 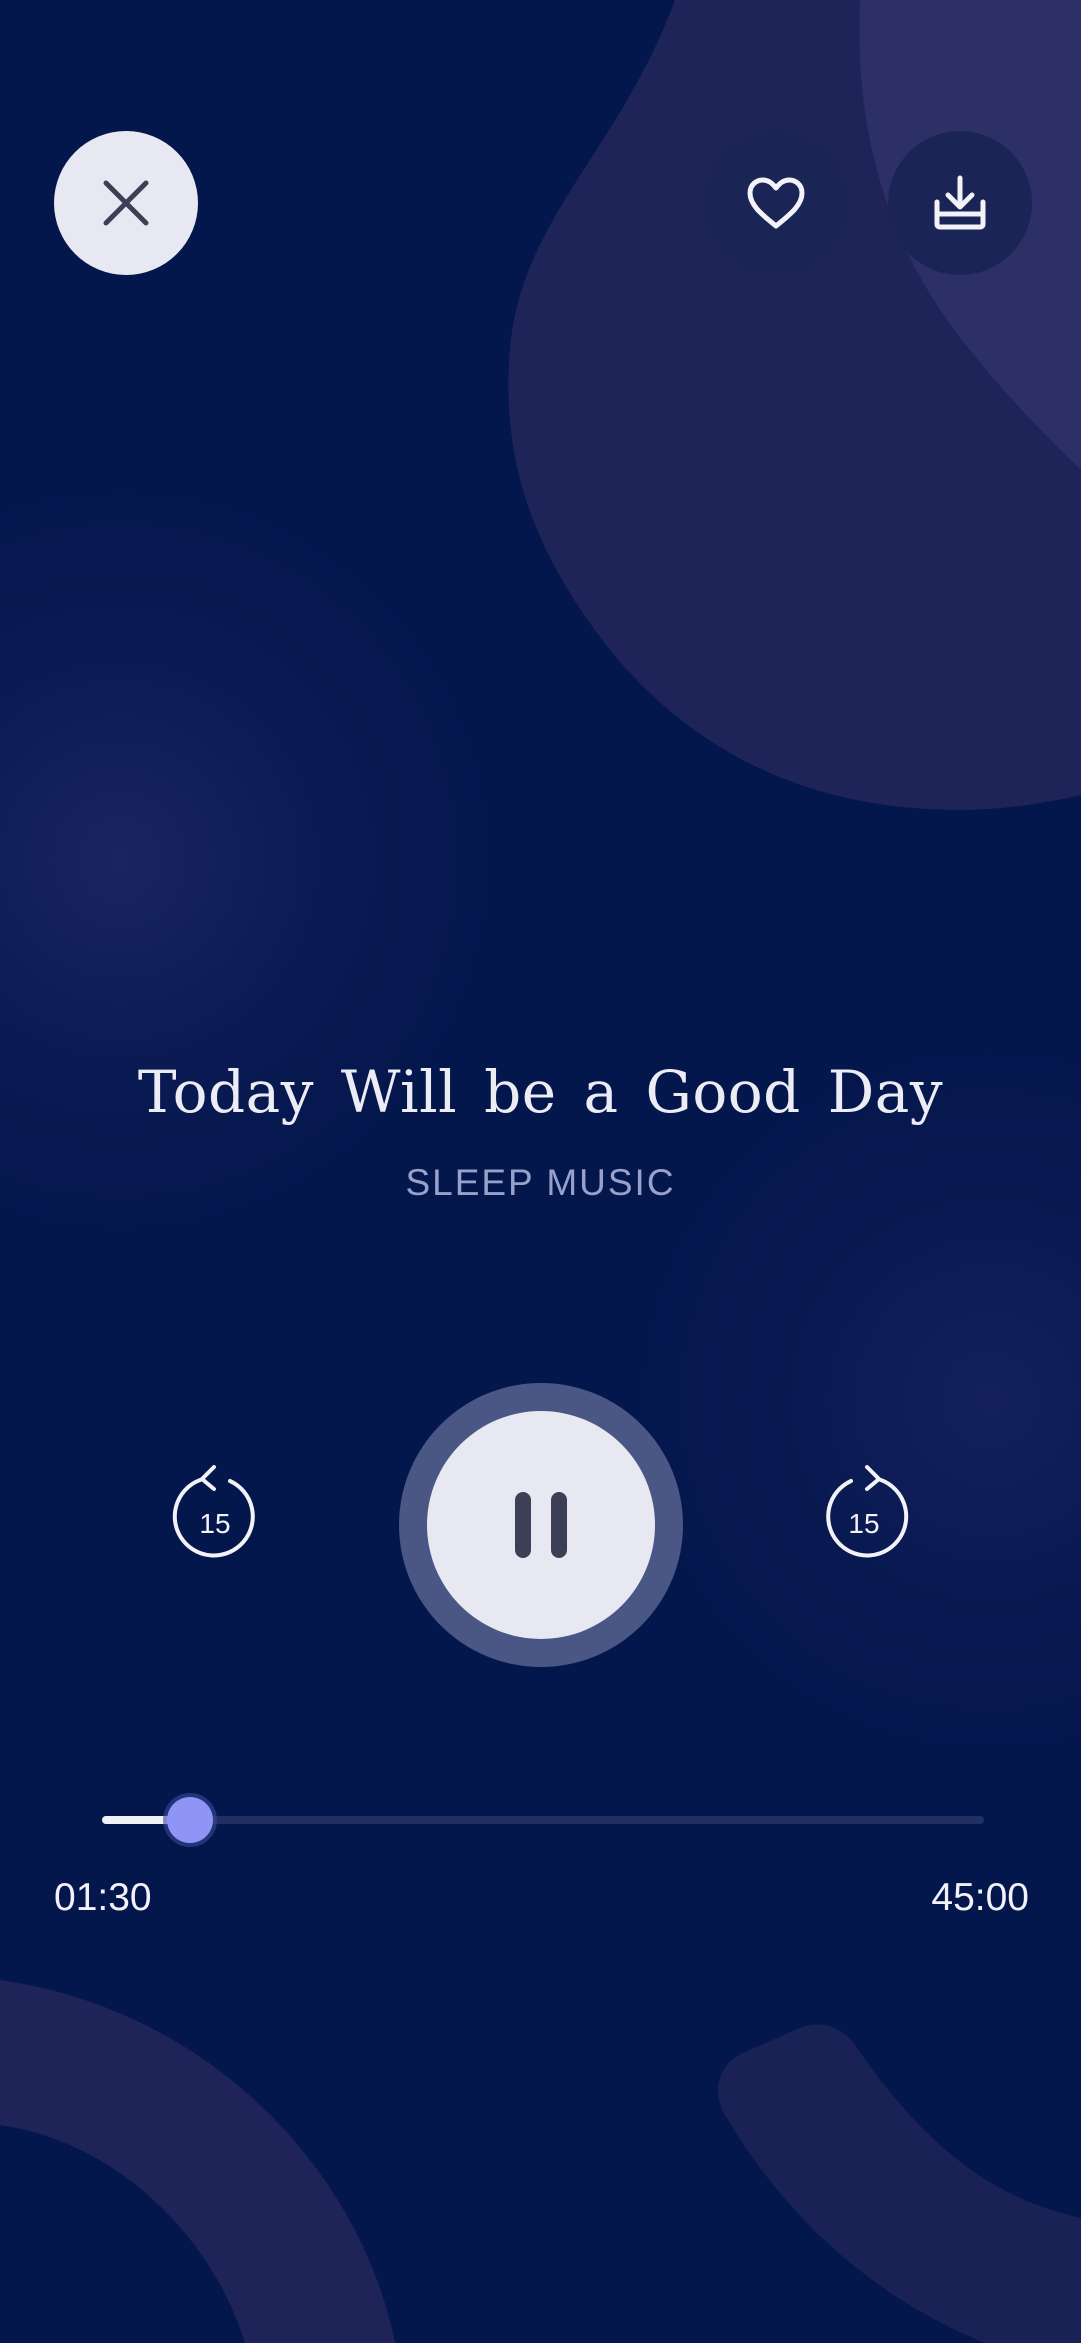 I want to click on download-button, so click(x=960, y=203).